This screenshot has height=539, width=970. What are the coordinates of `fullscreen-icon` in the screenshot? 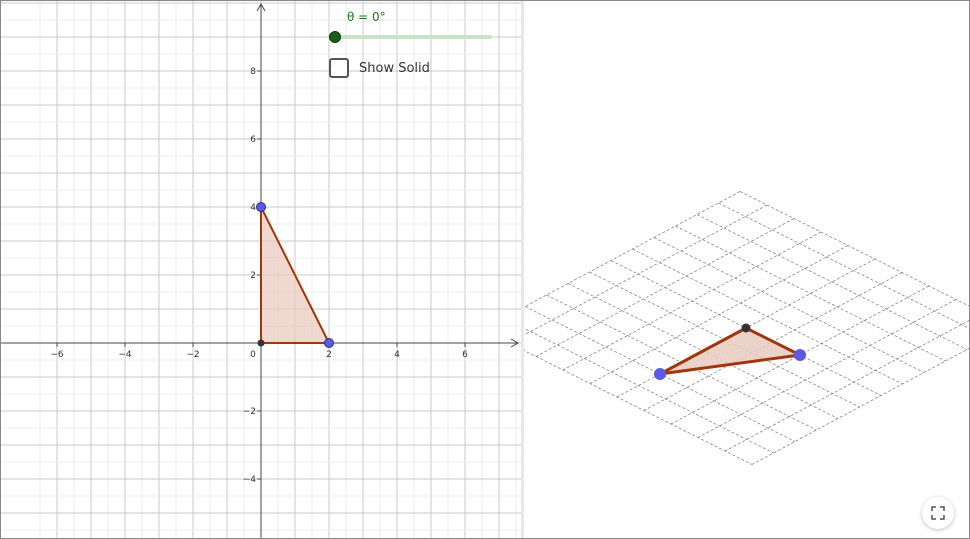 It's located at (938, 513).